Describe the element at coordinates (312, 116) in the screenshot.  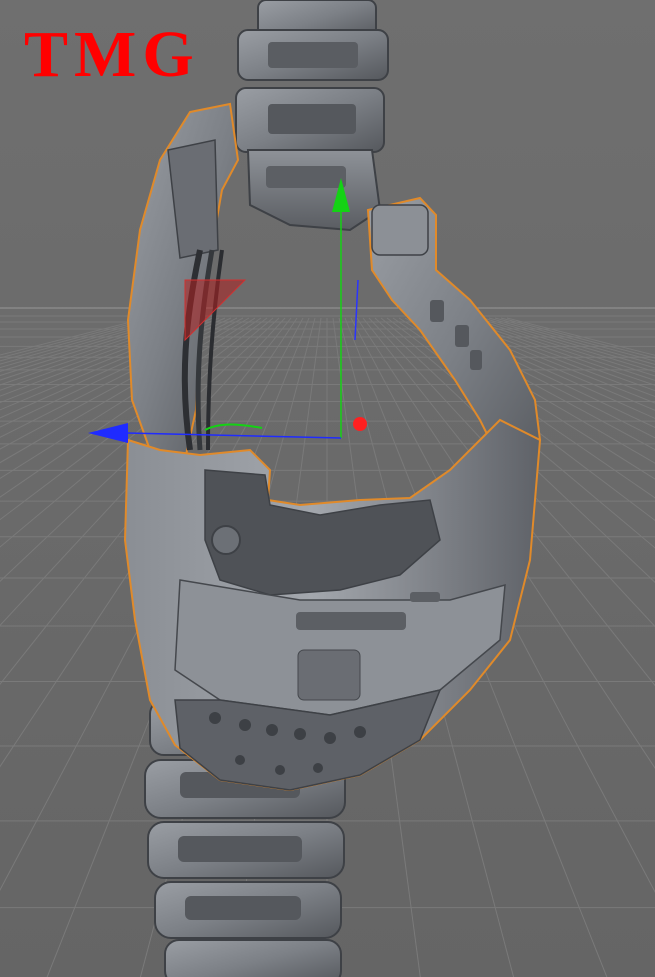
I see `spine-column-upper` at that location.